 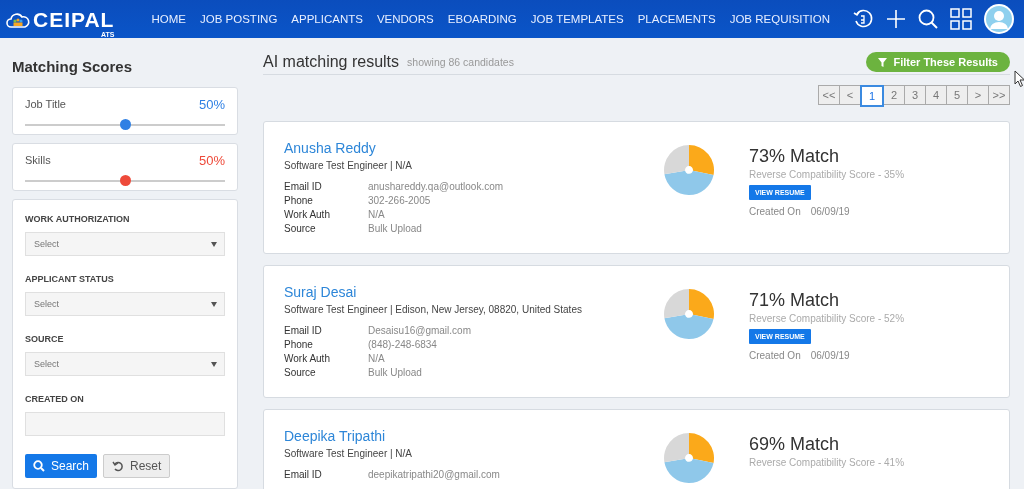 What do you see at coordinates (999, 19) in the screenshot?
I see `avatar-icon` at bounding box center [999, 19].